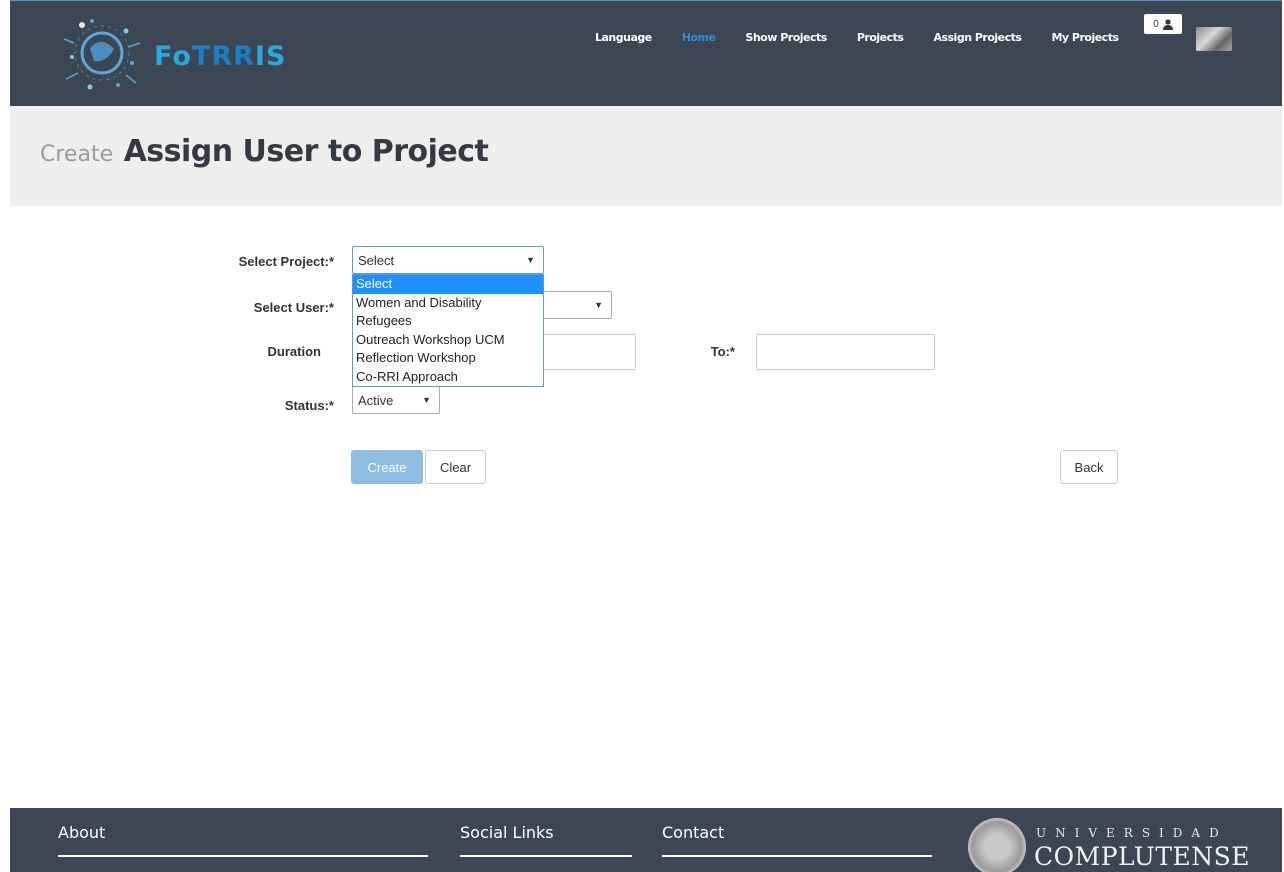 This screenshot has width=1284, height=872. I want to click on create-button: Create, so click(387, 467).